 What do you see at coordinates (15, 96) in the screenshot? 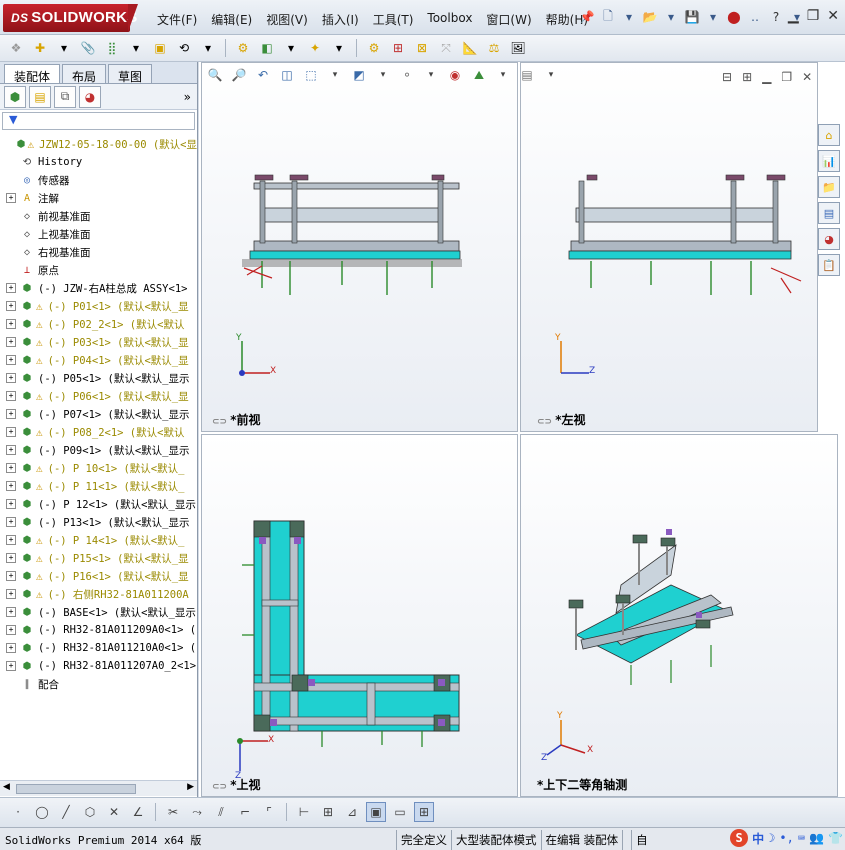
I see `feature-manager-icon: ⬢` at bounding box center [15, 96].